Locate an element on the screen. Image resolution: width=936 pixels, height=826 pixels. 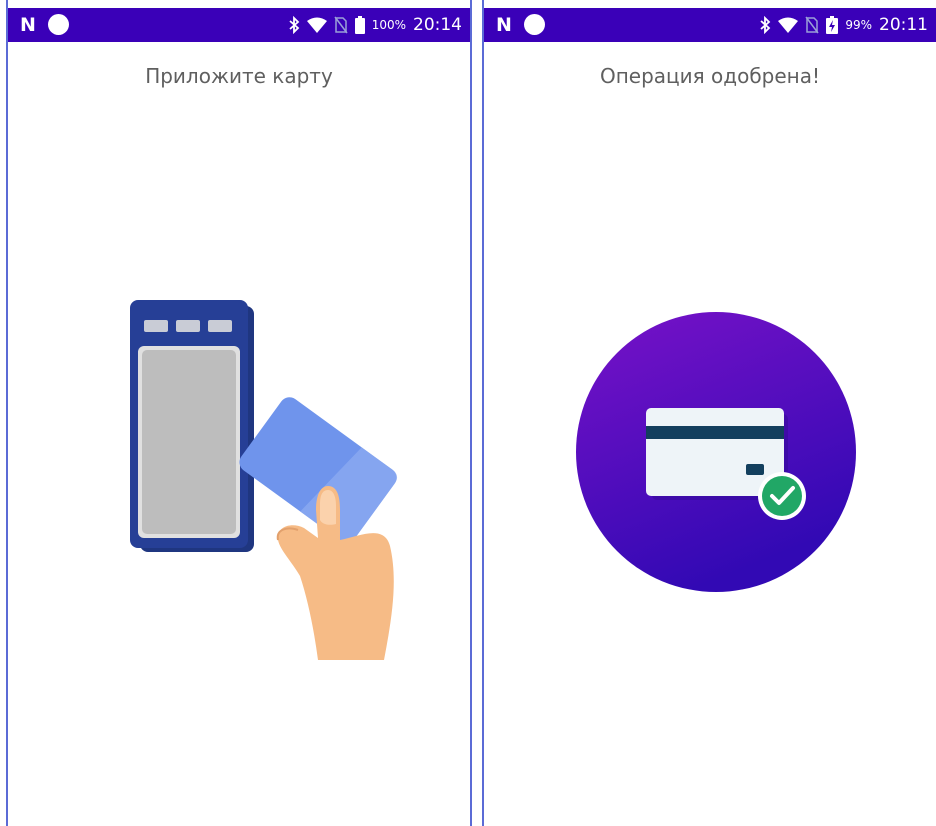
status-bar: N 100% 20:14 is located at coordinates (239, 25).